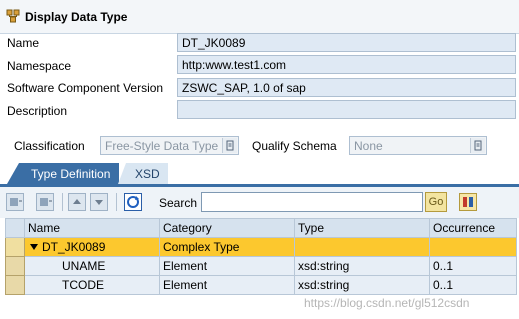  Describe the element at coordinates (23, 43) in the screenshot. I see `name-label: Name` at that location.